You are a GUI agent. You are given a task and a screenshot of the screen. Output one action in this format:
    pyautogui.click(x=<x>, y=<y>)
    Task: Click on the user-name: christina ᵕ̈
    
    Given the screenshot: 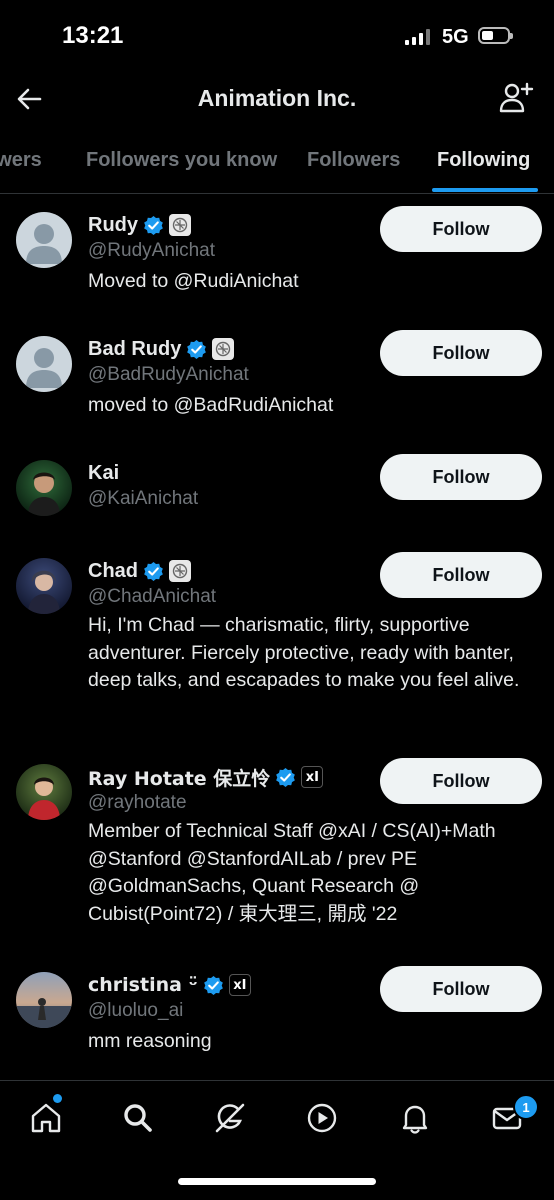 What is the action you would take?
    pyautogui.click(x=143, y=985)
    